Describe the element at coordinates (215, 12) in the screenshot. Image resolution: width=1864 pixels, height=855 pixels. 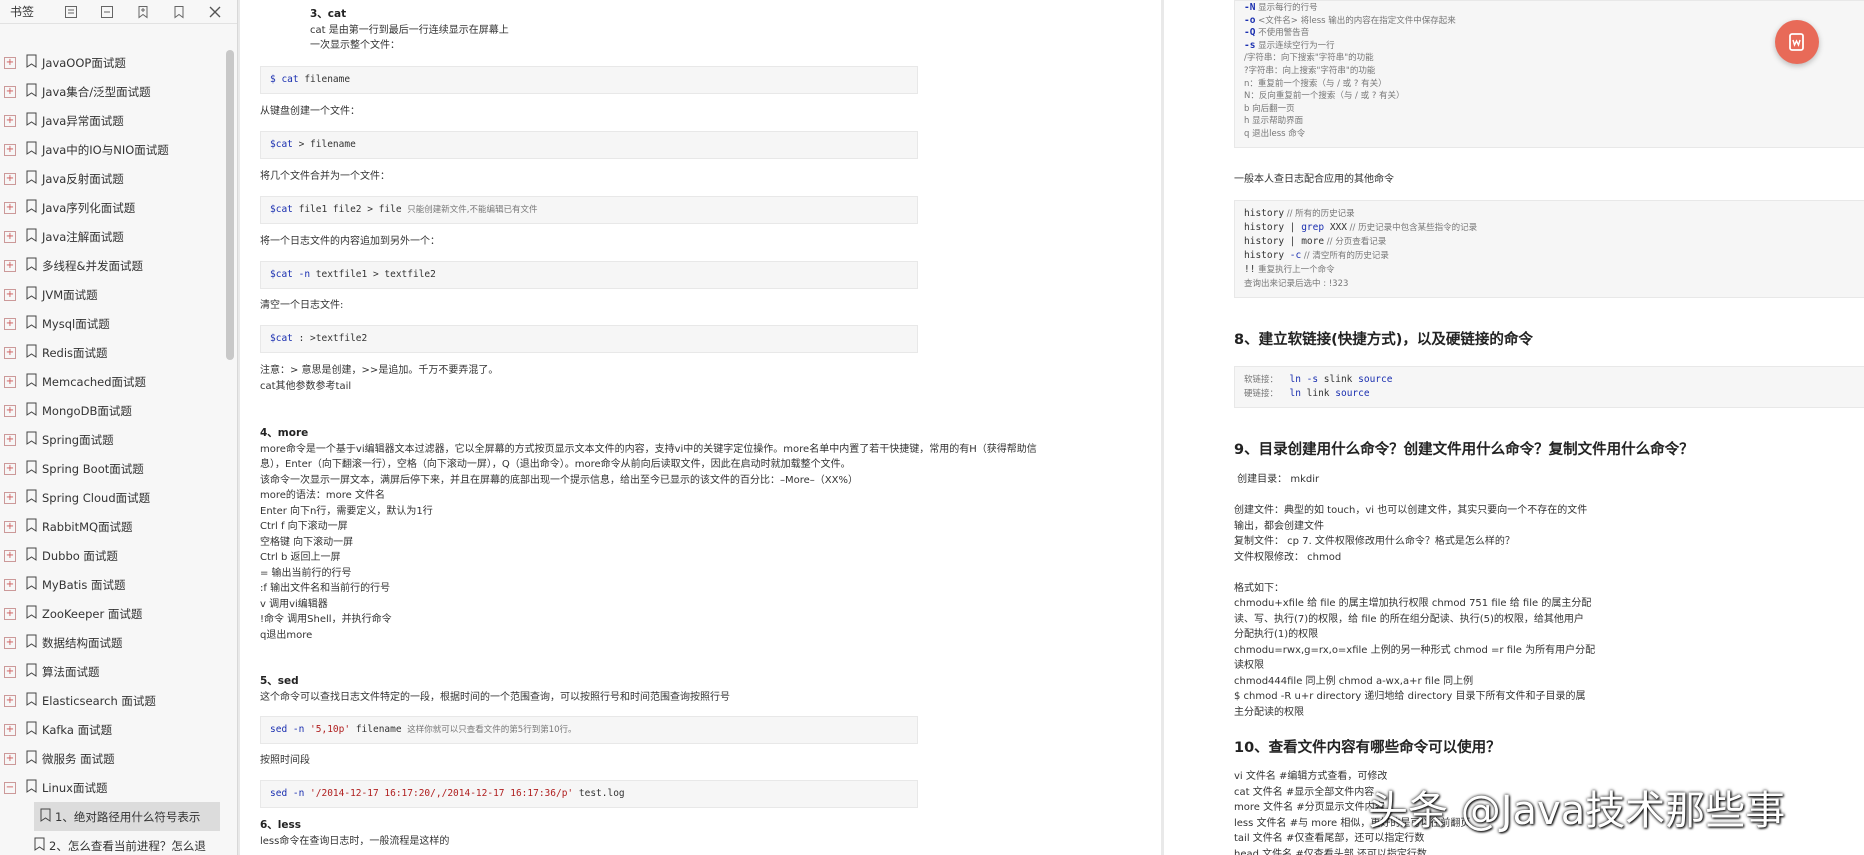
I see `close-icon` at that location.